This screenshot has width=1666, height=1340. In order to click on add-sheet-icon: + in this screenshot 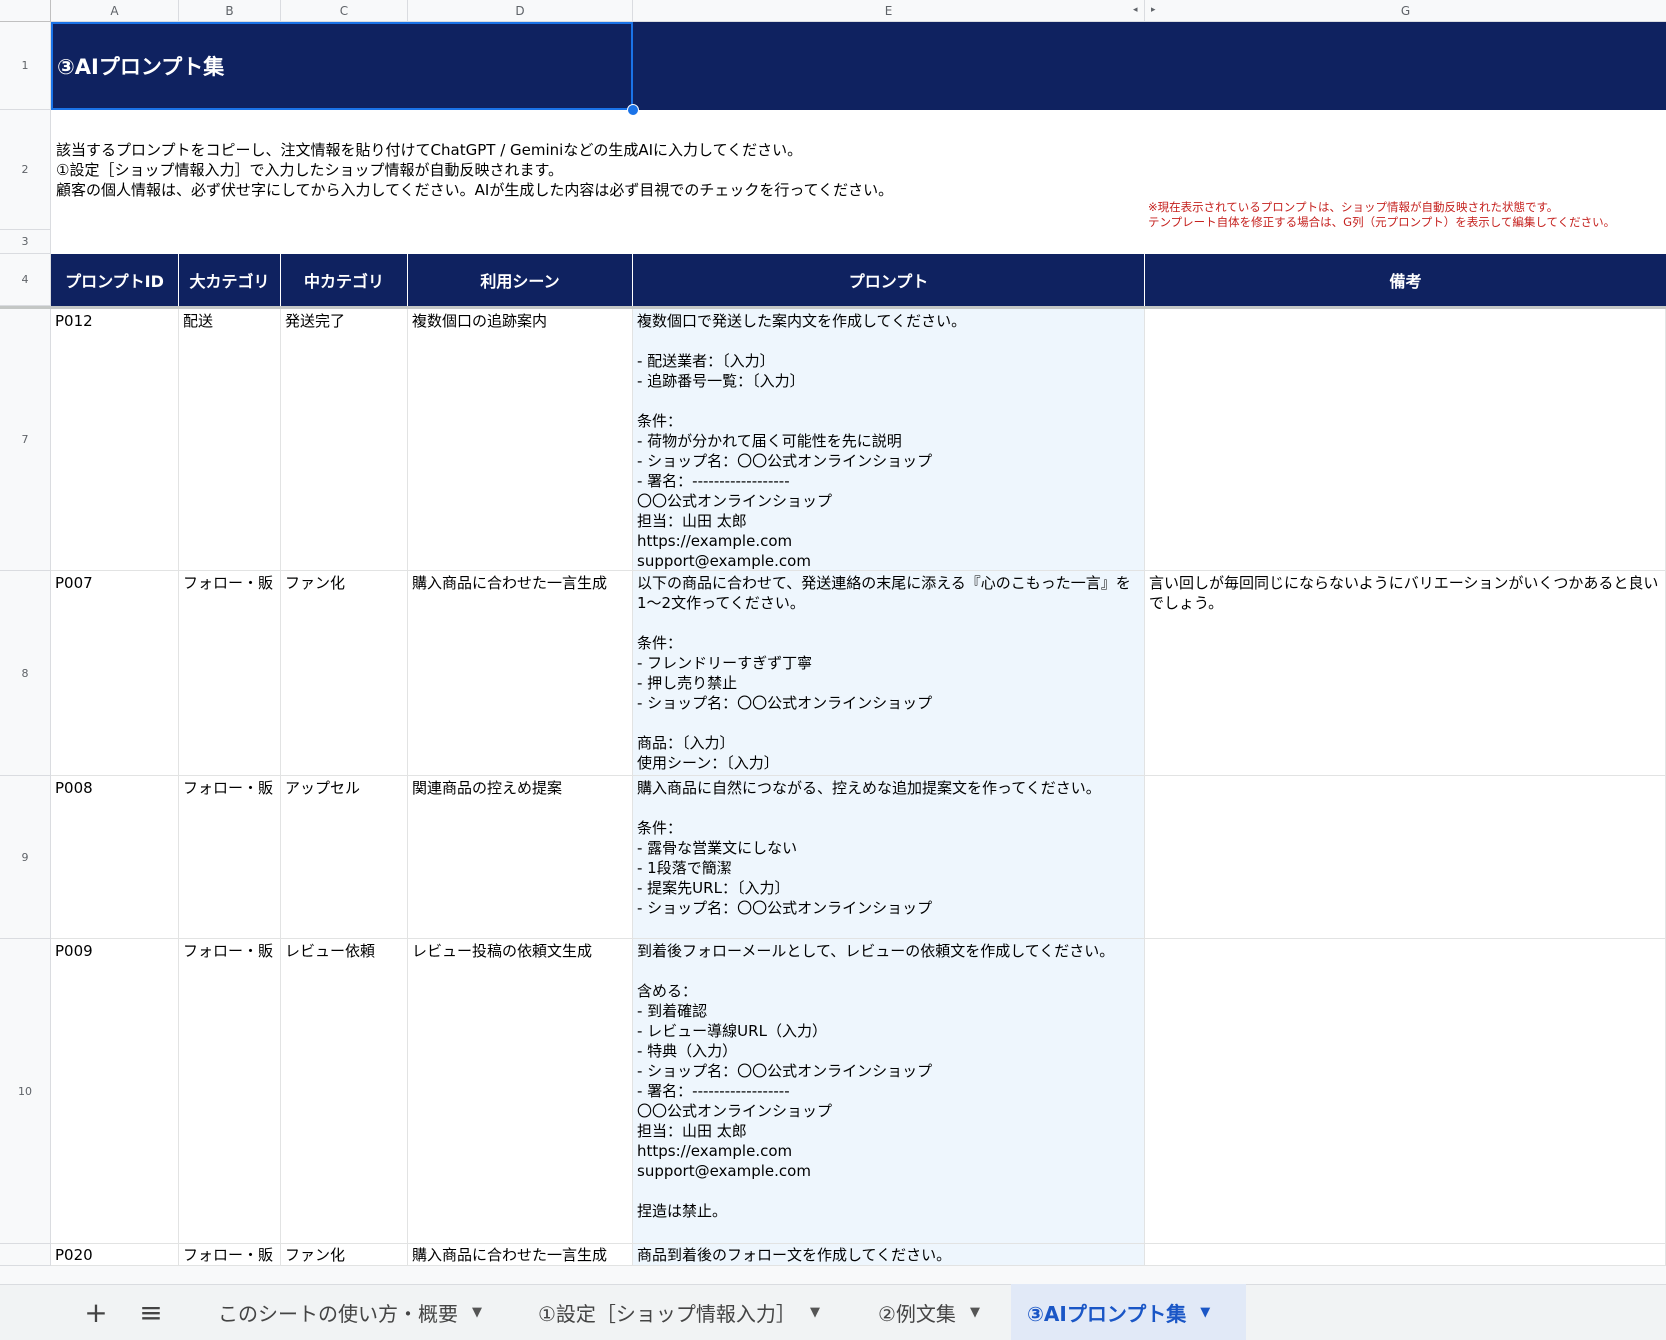, I will do `click(96, 1312)`.